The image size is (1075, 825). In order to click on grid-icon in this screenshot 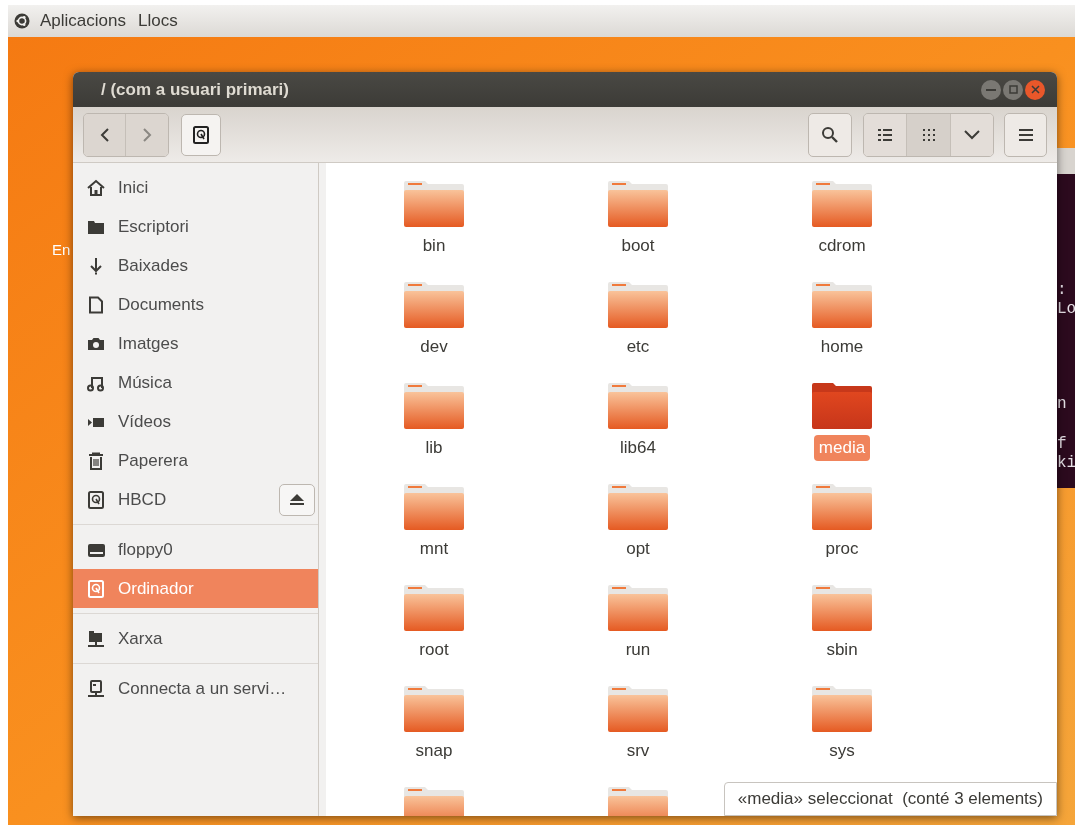, I will do `click(928, 134)`.